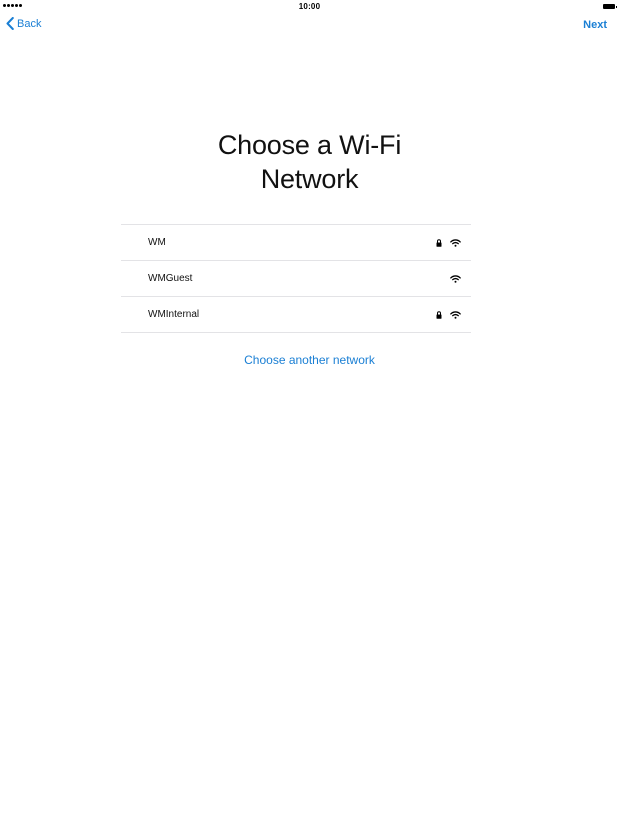  What do you see at coordinates (29, 23) in the screenshot?
I see `back-label: Back` at bounding box center [29, 23].